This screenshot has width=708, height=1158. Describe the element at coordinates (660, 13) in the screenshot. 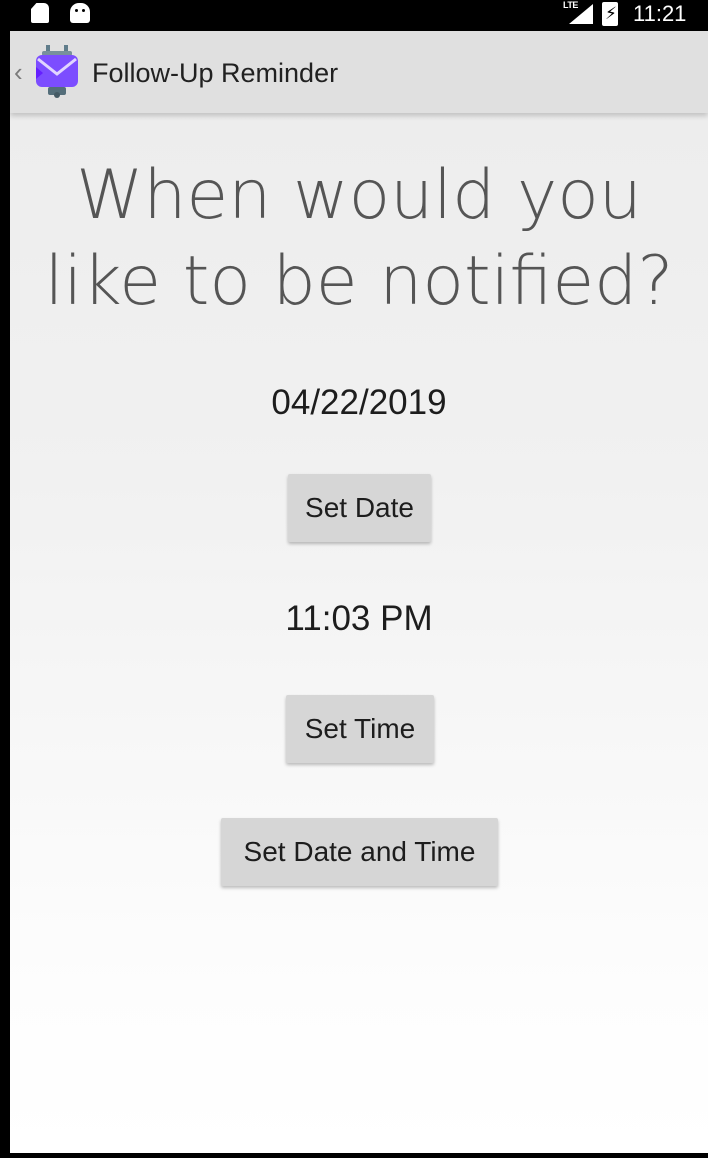

I see `status-clock: 11:21` at that location.